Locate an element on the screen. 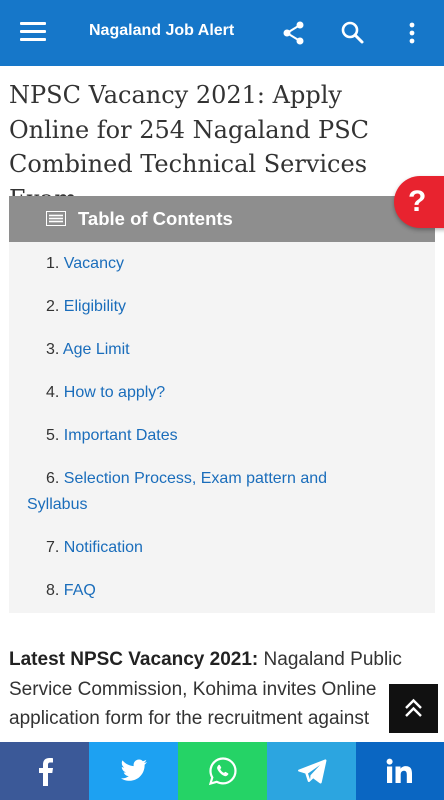 The height and width of the screenshot is (800, 444). whatsapp-icon is located at coordinates (222, 771).